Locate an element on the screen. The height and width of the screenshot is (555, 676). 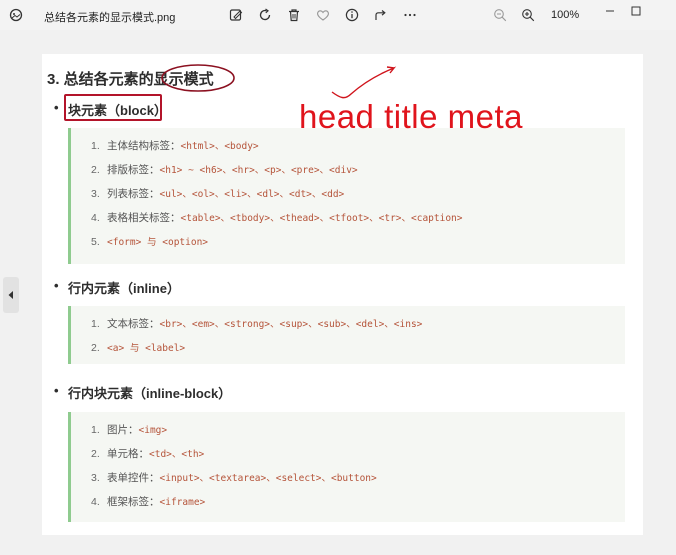
share-button is located at coordinates (381, 15).